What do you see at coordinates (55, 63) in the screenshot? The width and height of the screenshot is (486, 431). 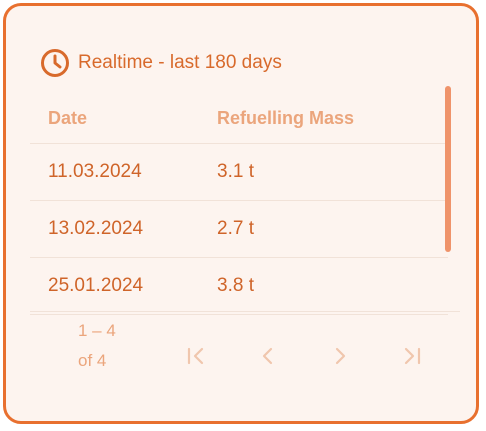 I see `clock-icon` at bounding box center [55, 63].